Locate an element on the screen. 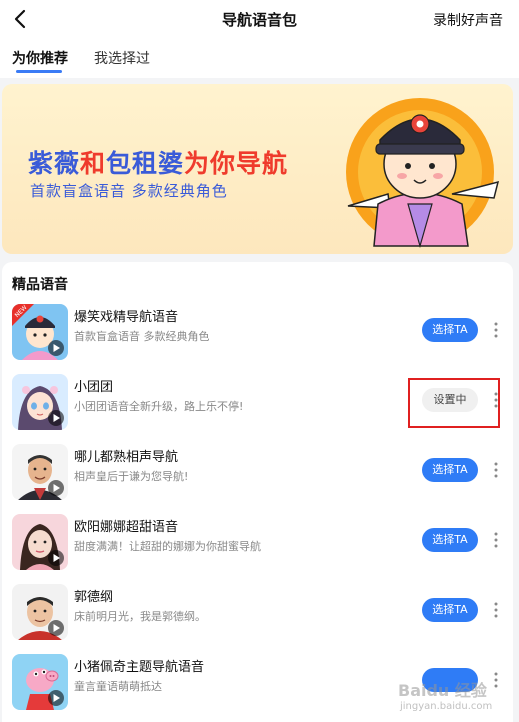  voice-description: 床前明月光，我是郭德纲。 is located at coordinates (140, 616).